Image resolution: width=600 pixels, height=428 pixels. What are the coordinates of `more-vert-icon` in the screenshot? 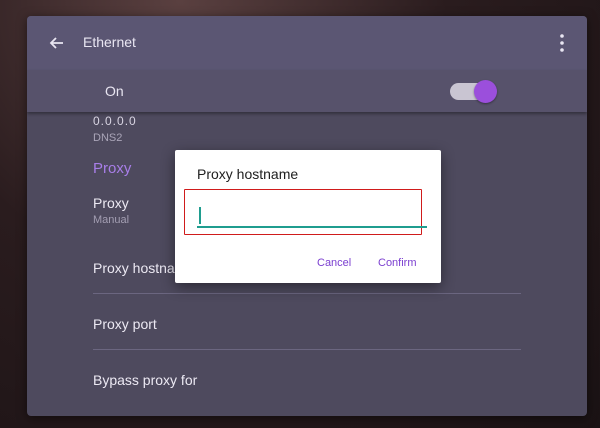 It's located at (562, 43).